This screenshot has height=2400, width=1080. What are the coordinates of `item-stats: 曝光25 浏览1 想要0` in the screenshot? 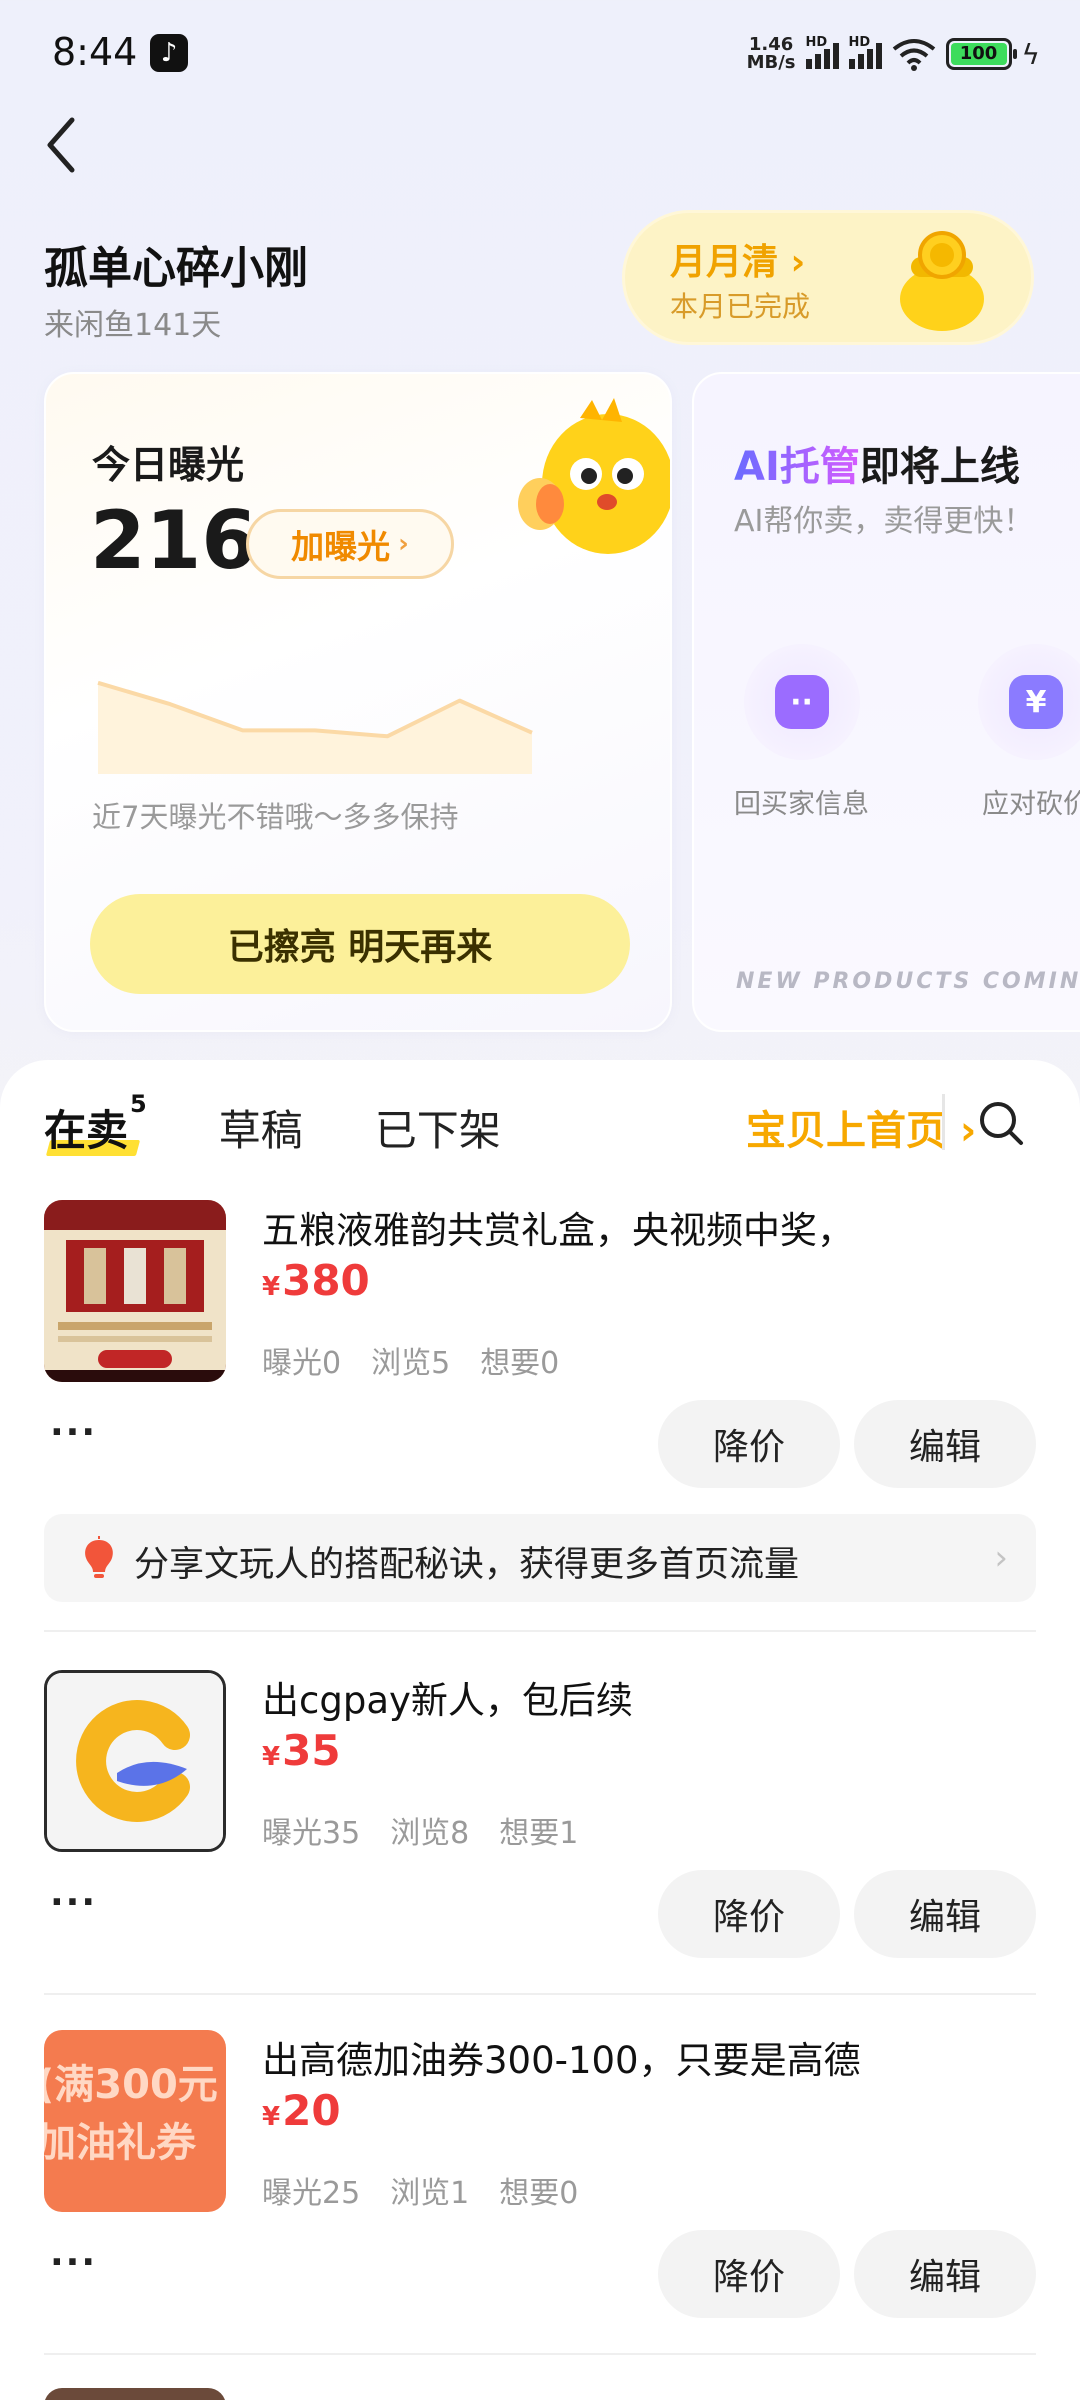 It's located at (435, 2190).